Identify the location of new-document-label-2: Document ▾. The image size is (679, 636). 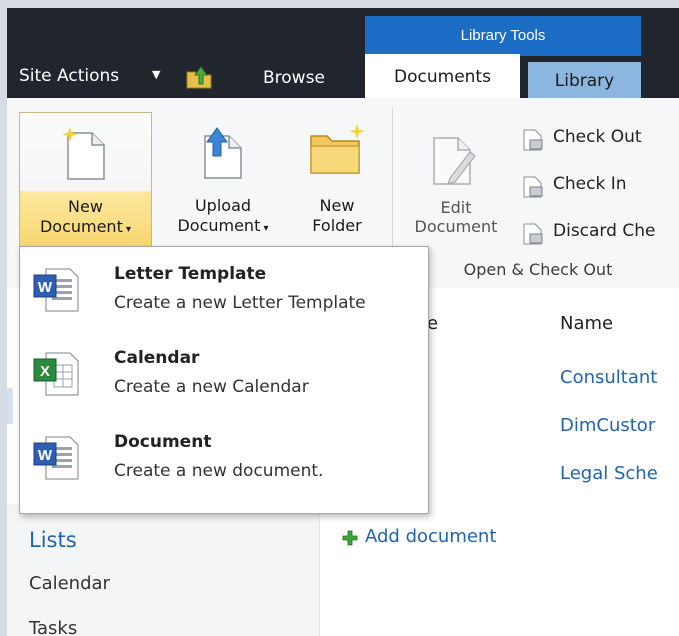
(85, 226).